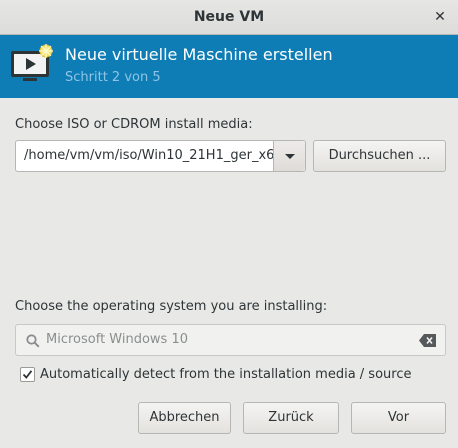 The height and width of the screenshot is (448, 458). What do you see at coordinates (398, 418) in the screenshot?
I see `forward-button: Vor` at bounding box center [398, 418].